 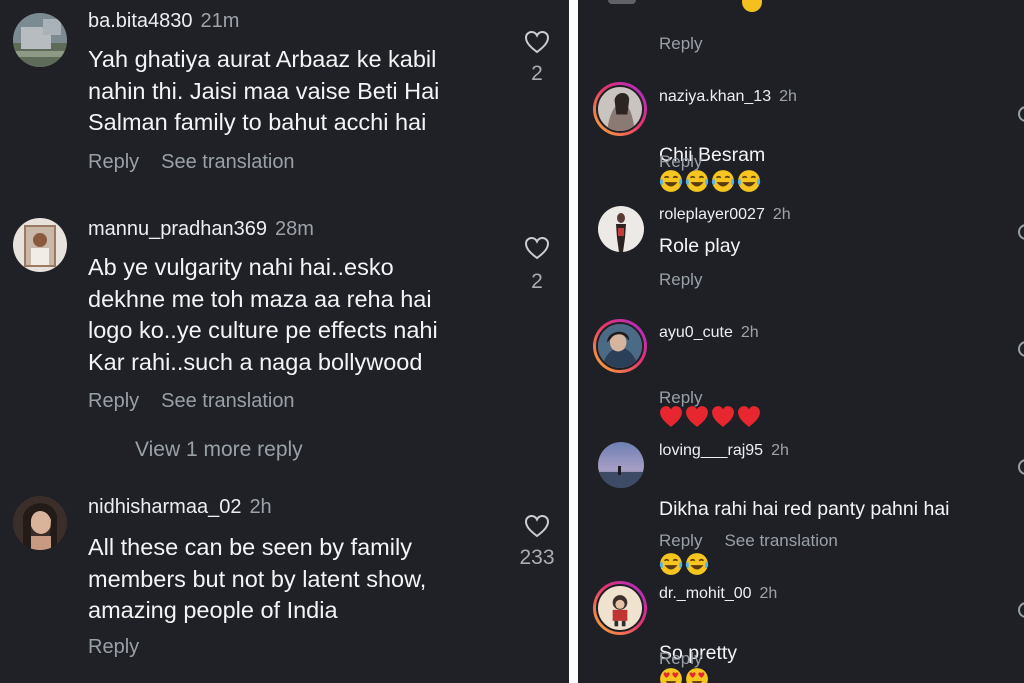 I want to click on comment-username-line: roleplayer0027 2h, so click(x=725, y=215).